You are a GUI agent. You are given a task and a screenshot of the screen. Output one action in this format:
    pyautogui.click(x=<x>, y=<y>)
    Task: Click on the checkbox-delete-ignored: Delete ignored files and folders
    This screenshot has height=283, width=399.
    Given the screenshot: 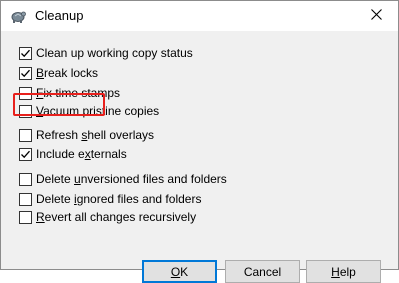 What is the action you would take?
    pyautogui.click(x=110, y=199)
    